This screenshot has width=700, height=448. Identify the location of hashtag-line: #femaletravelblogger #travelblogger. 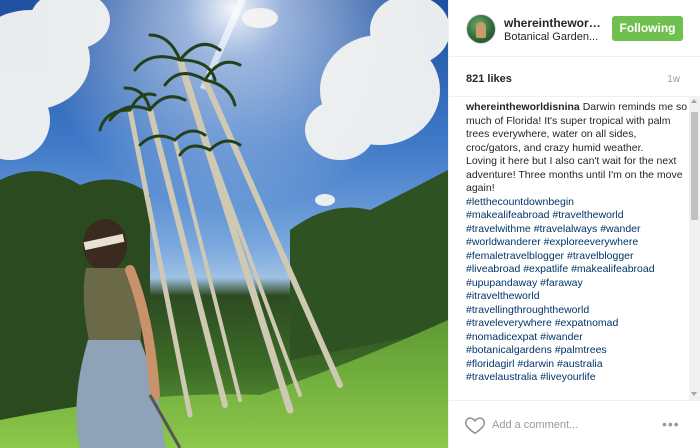
(577, 257).